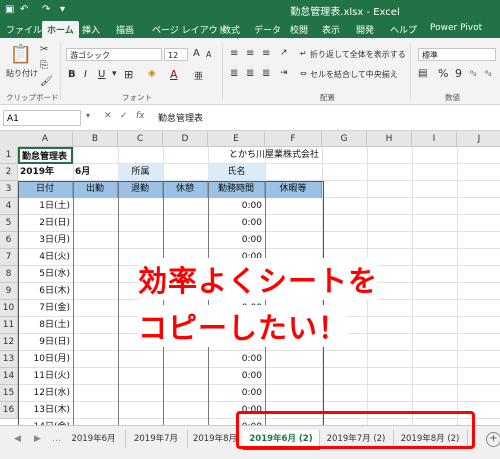 This screenshot has width=500, height=459. I want to click on align-bottom-icon: ≡, so click(266, 53).